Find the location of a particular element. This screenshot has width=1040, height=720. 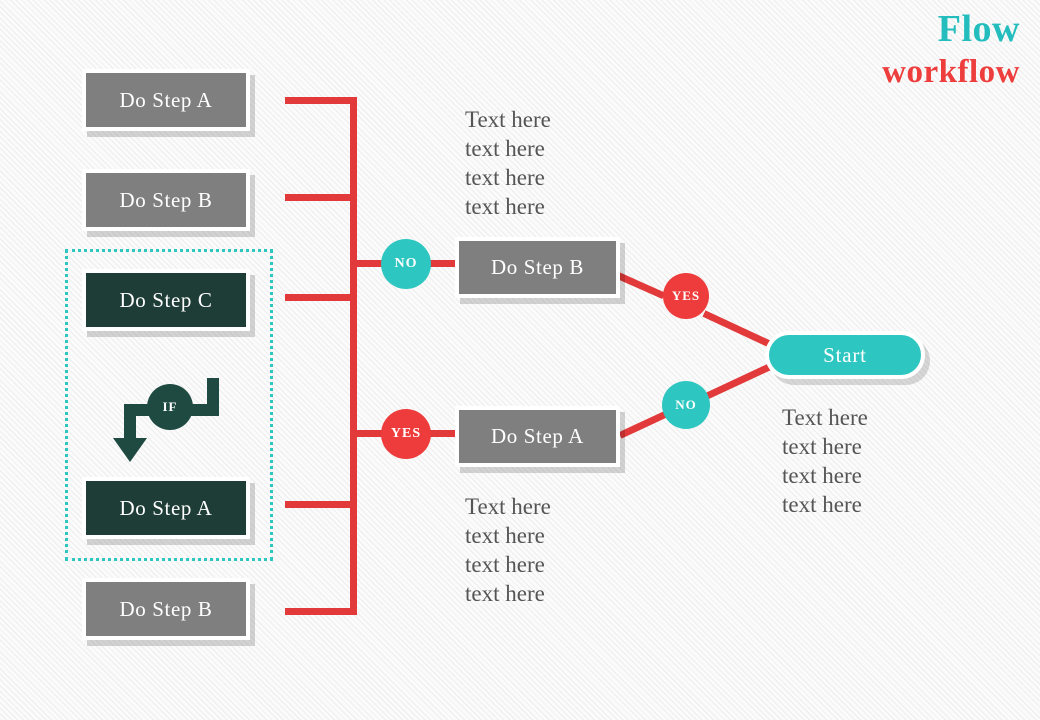

connector-step-a-to-no is located at coordinates (642, 425).